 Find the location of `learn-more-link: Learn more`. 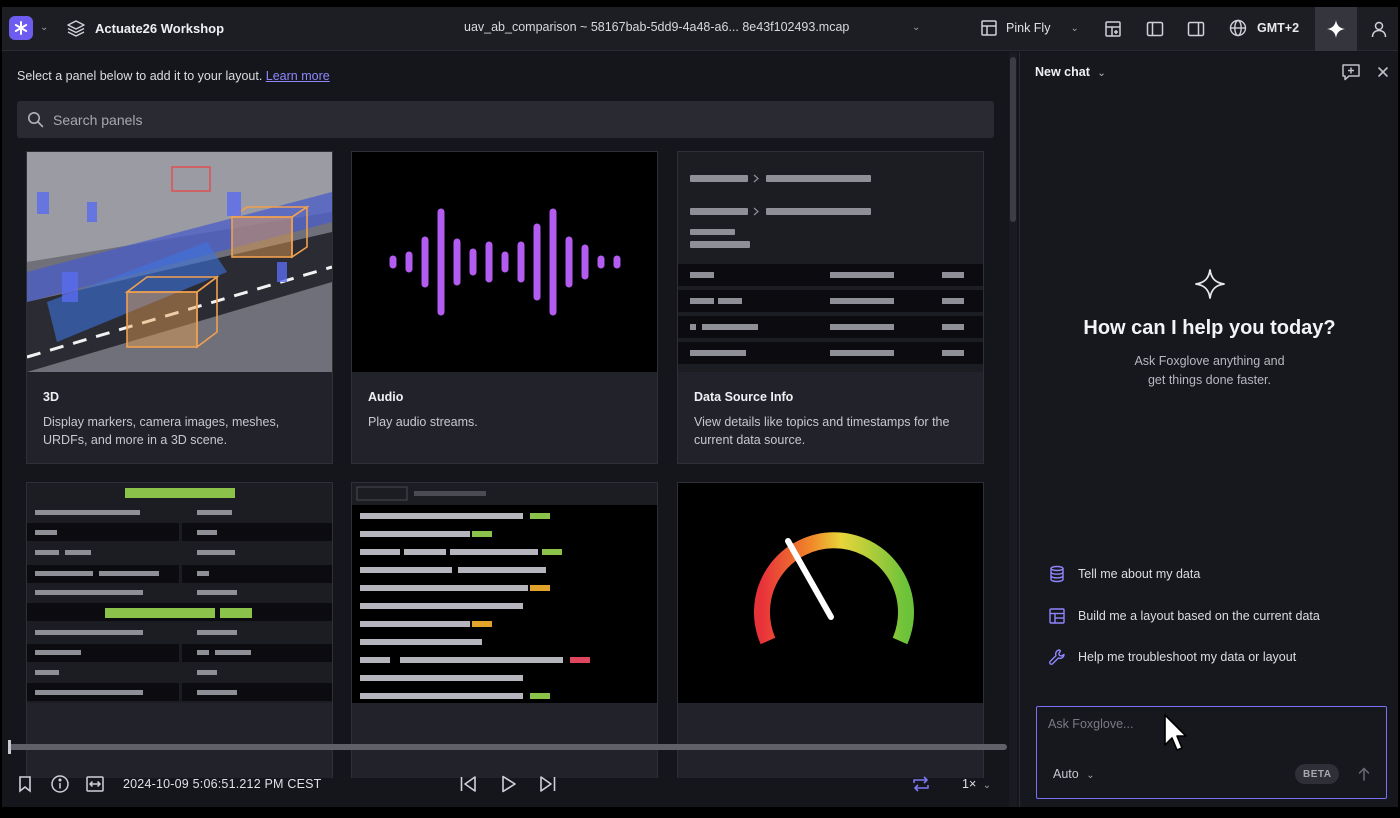

learn-more-link: Learn more is located at coordinates (298, 76).